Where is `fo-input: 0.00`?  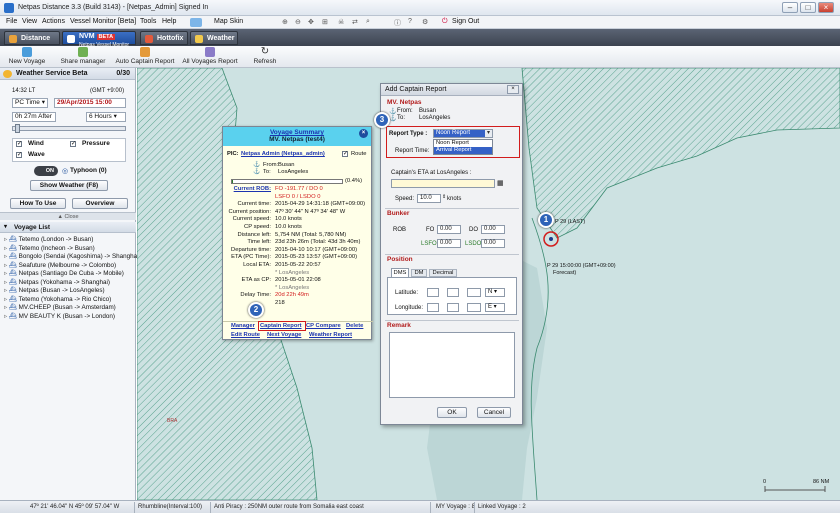
fo-input: 0.00 is located at coordinates (449, 229).